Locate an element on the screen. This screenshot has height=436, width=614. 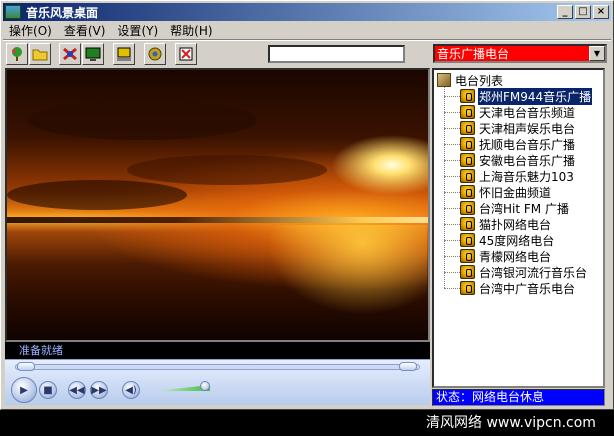
next-icon: ▶▶ is located at coordinates (99, 390).